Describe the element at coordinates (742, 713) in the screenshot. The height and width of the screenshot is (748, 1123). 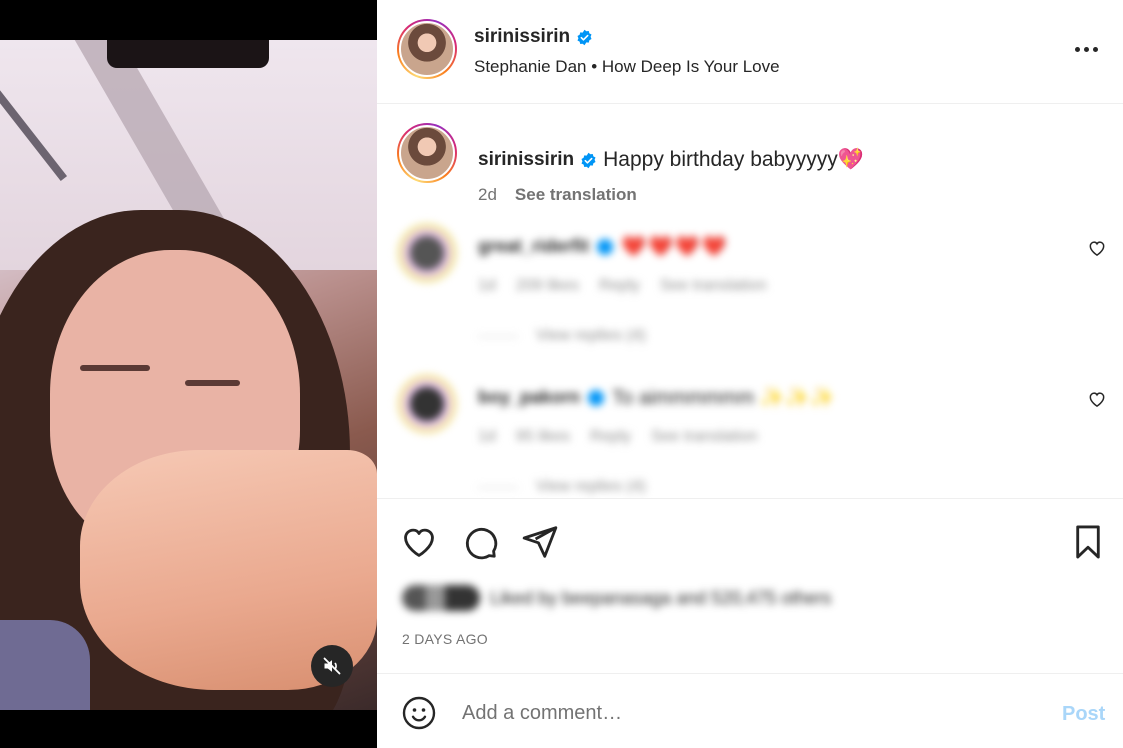
I see `comment-input` at that location.